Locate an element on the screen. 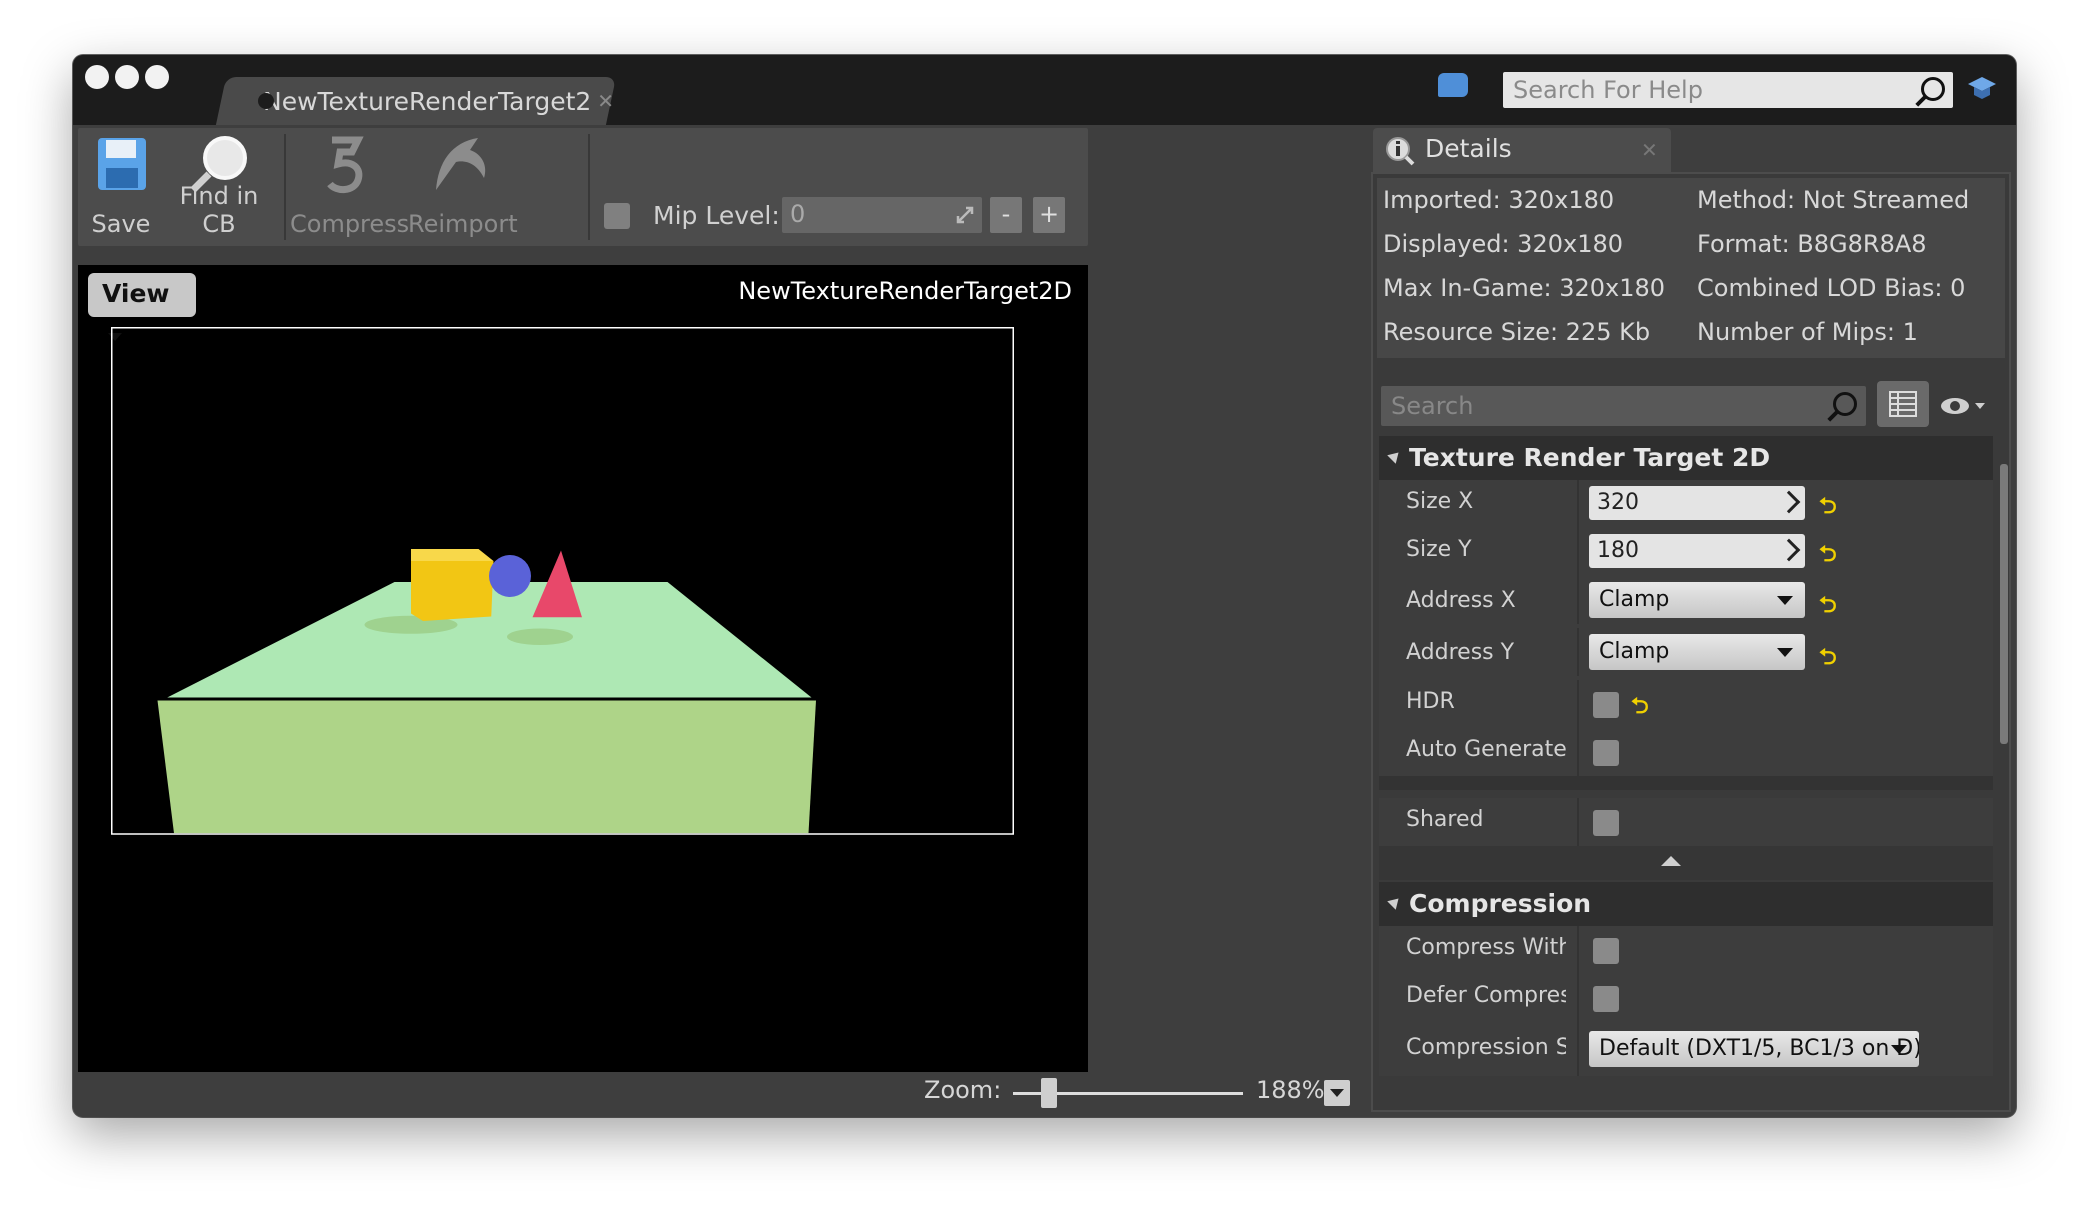  view-menu-button: View is located at coordinates (142, 307).